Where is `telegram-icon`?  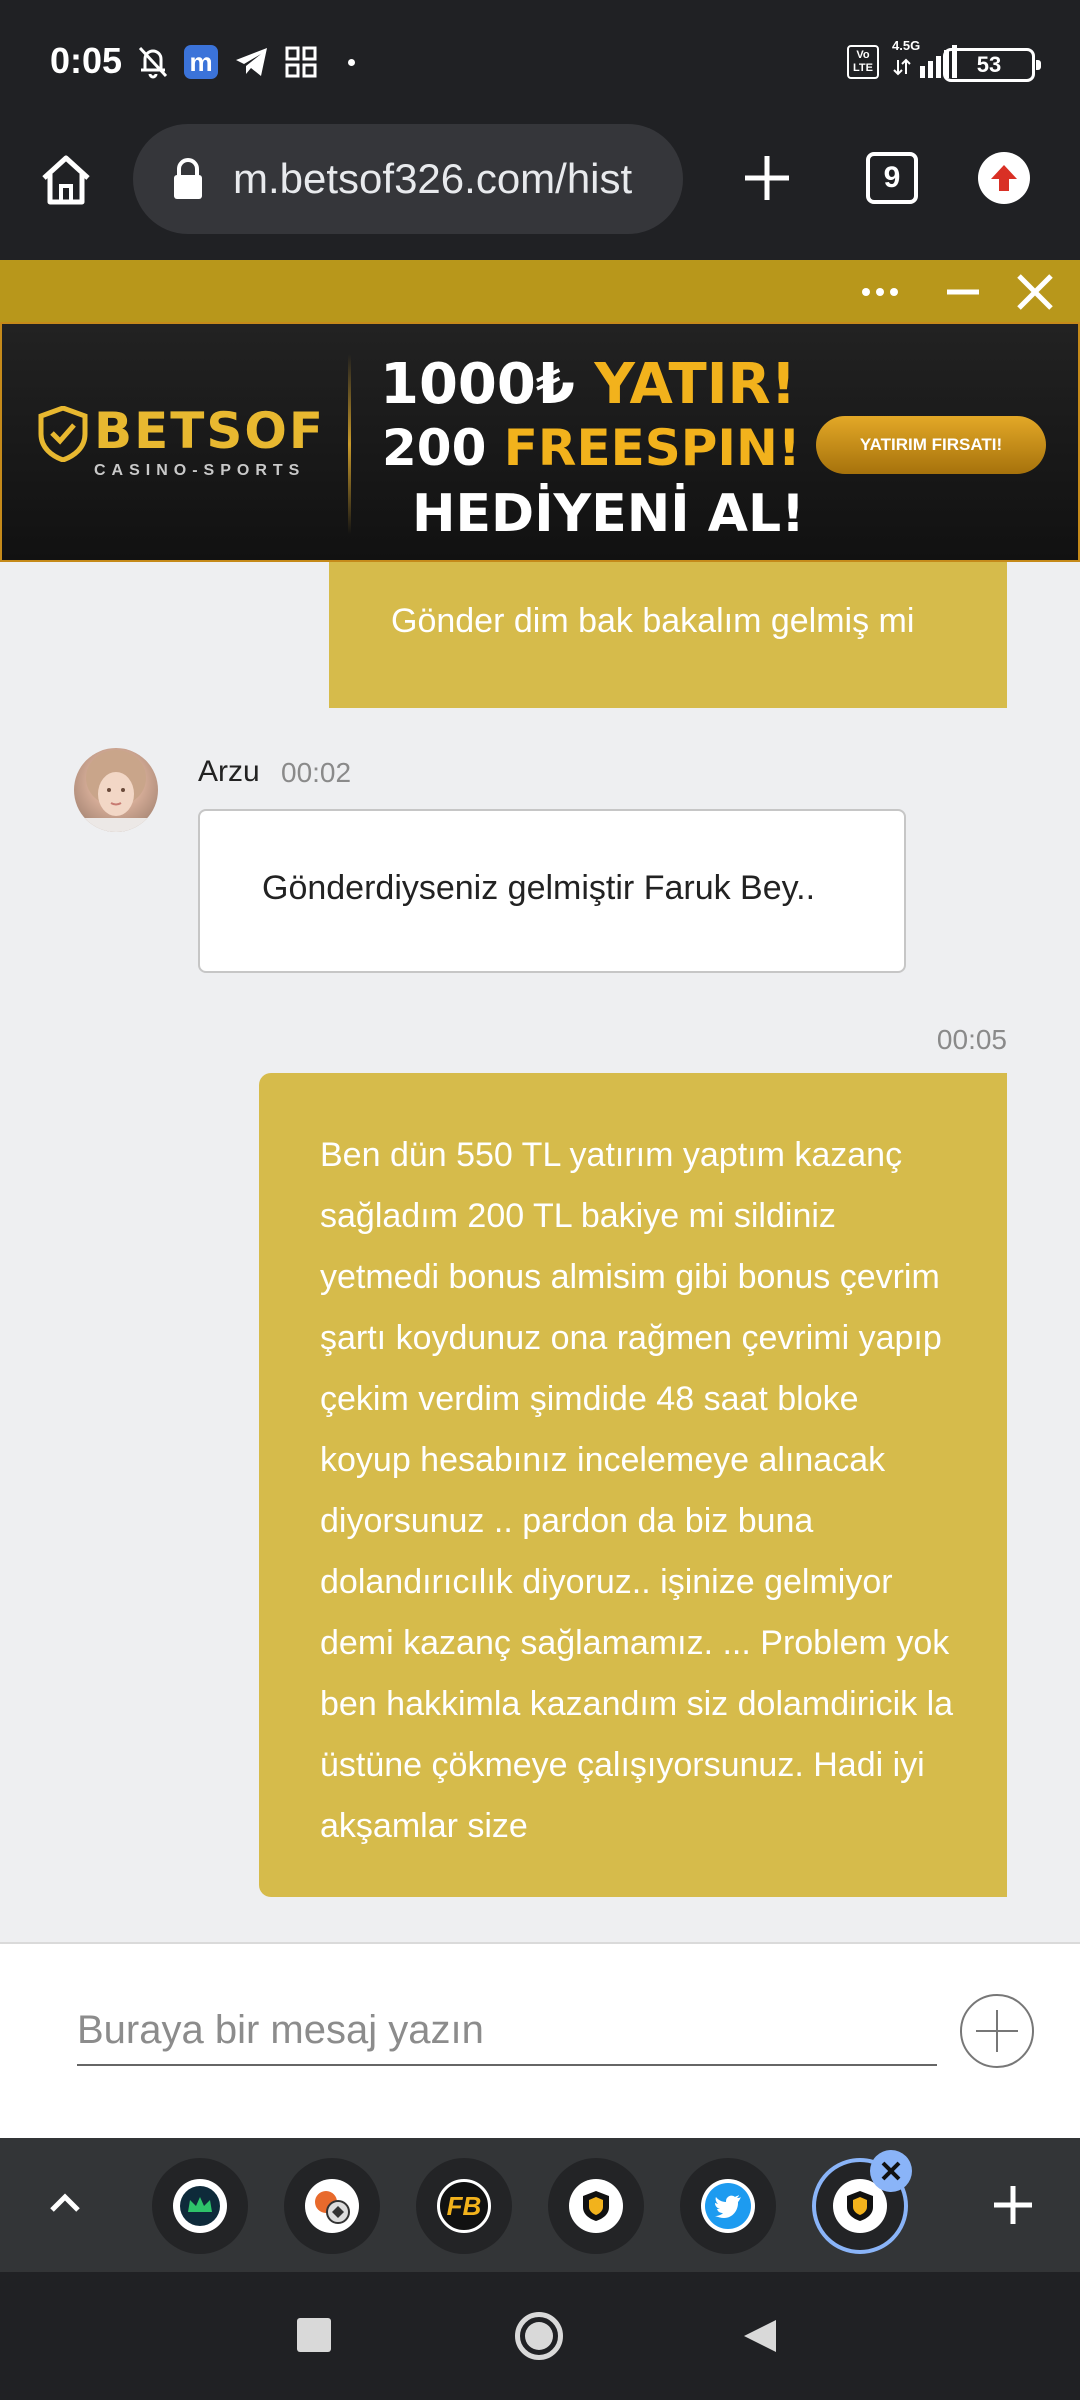
telegram-icon is located at coordinates (252, 62).